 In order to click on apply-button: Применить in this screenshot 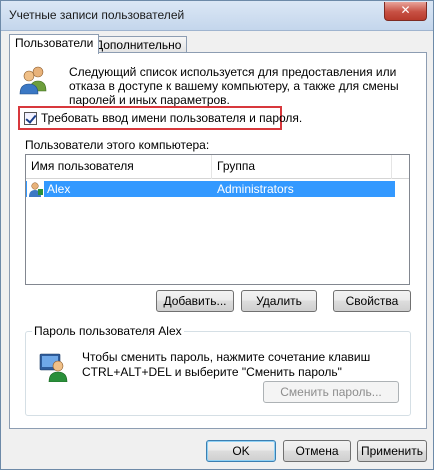, I will do `click(392, 451)`.